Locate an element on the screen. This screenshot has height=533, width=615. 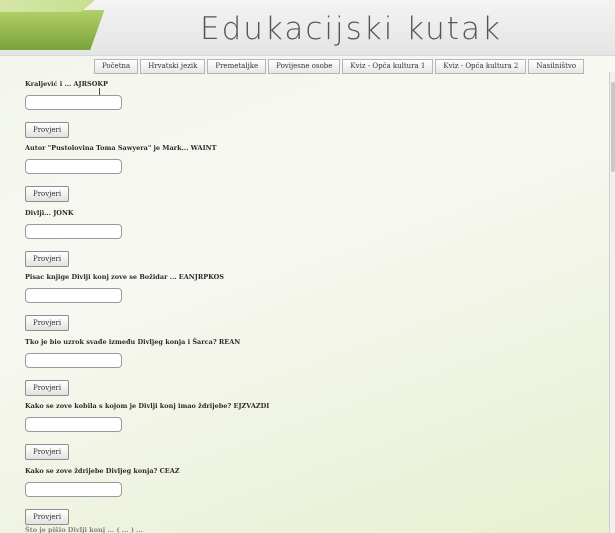
question-block: Divlji... JONK Provjeri is located at coordinates (73, 238).